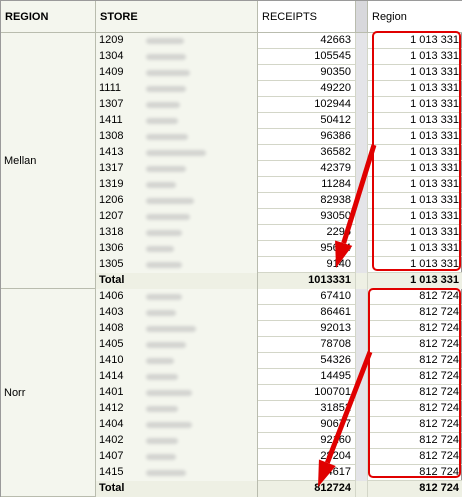 This screenshot has height=497, width=462. Describe the element at coordinates (290, 16) in the screenshot. I see `header-receipts-label: RECEIPTS` at that location.